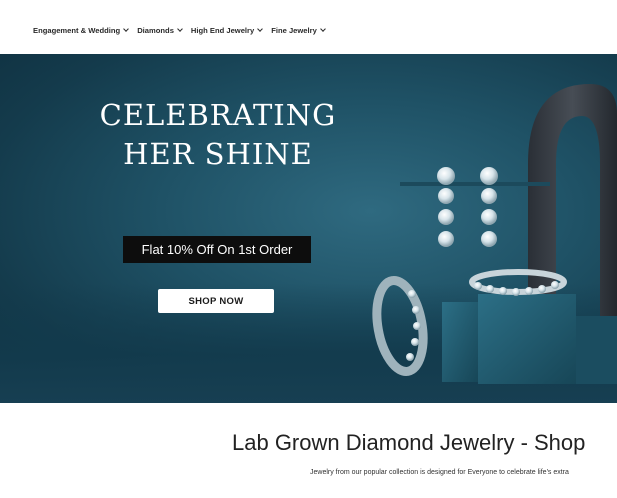 The height and width of the screenshot is (498, 617). I want to click on nav-label: Fine Jewelry, so click(294, 30).